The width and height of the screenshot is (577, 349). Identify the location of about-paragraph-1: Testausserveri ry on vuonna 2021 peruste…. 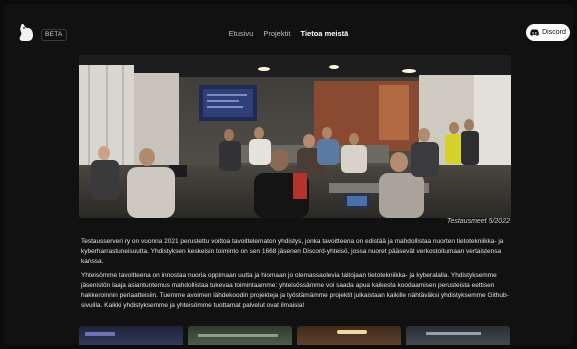
(292, 251).